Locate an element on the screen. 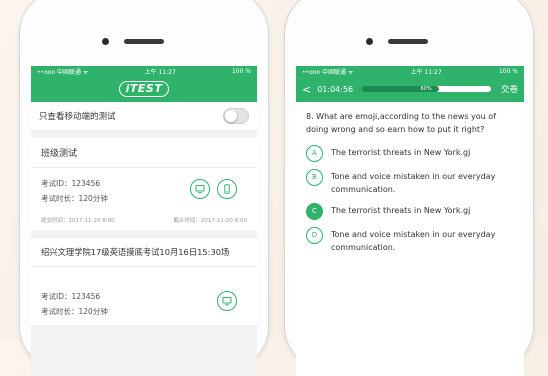 The height and width of the screenshot is (376, 548). progress-bar: 60% is located at coordinates (426, 89).